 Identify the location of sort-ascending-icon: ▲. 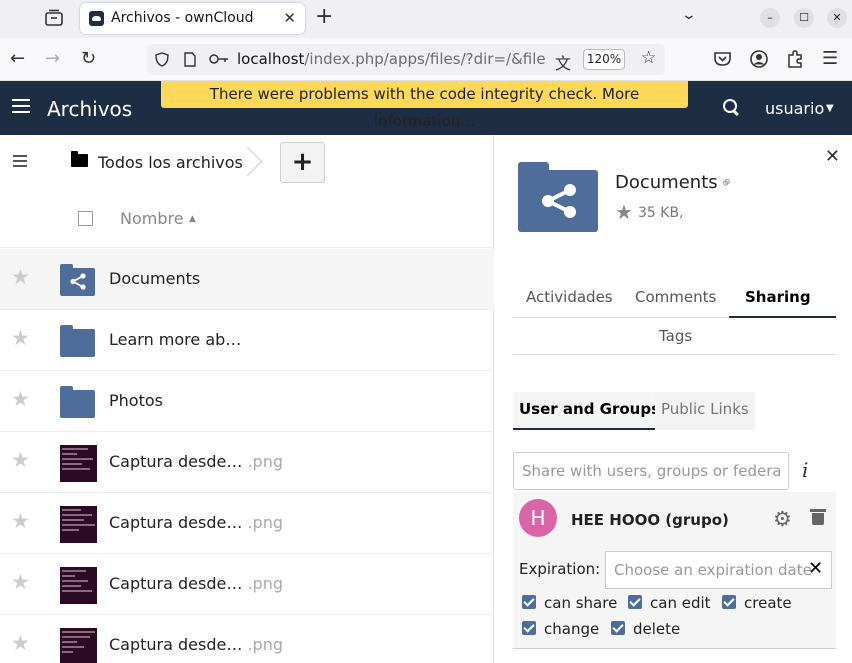
(192, 219).